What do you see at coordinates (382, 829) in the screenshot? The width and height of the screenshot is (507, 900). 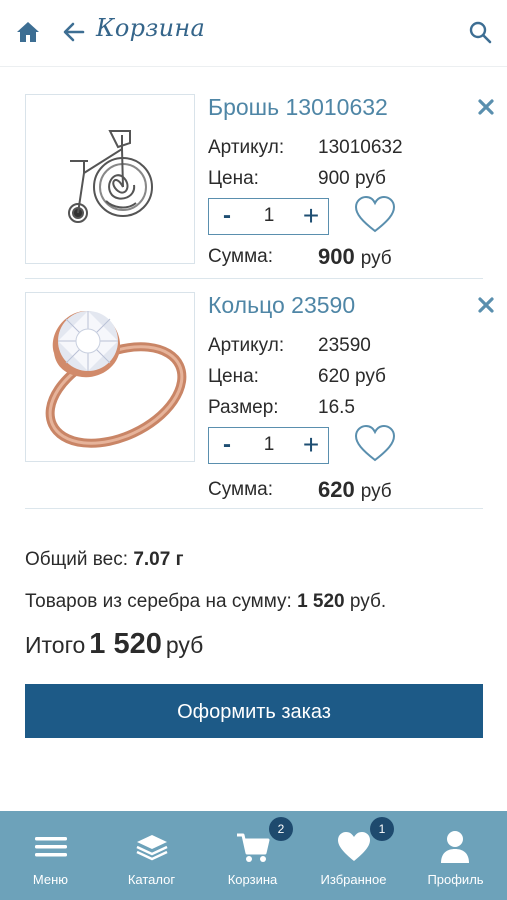 I see `favorites-badge: 1` at bounding box center [382, 829].